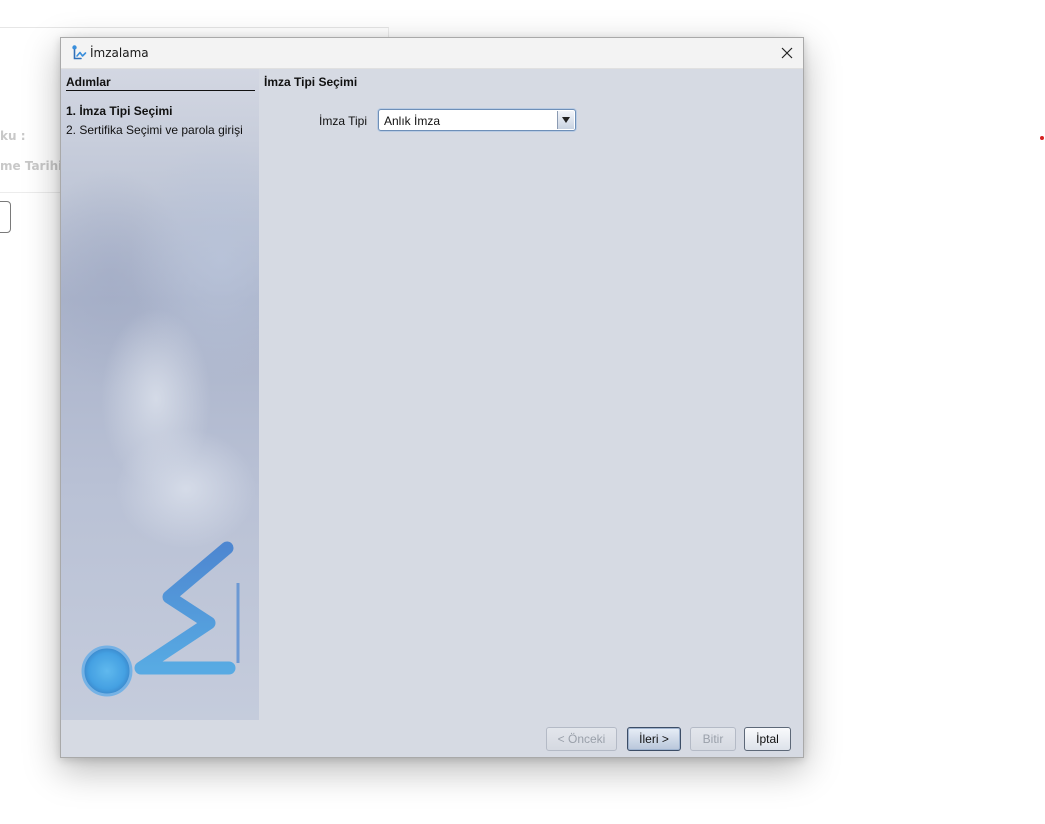  What do you see at coordinates (1042, 138) in the screenshot?
I see `red-dot-marker` at bounding box center [1042, 138].